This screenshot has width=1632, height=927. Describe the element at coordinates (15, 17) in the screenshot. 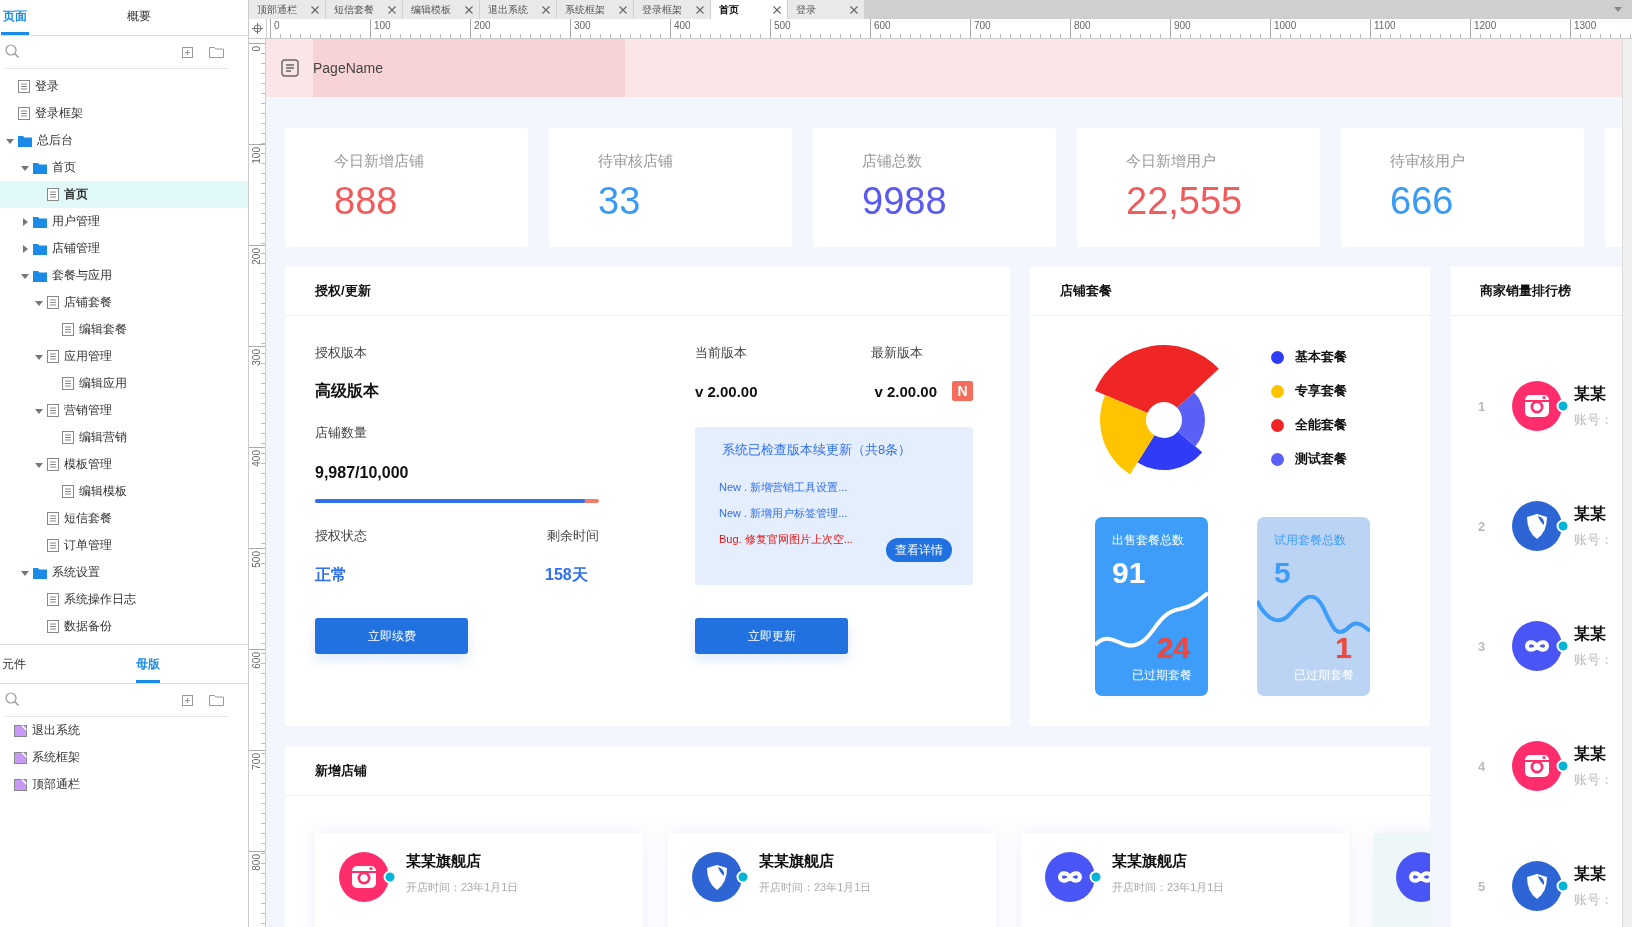

I see `panel-tab: 页面` at that location.